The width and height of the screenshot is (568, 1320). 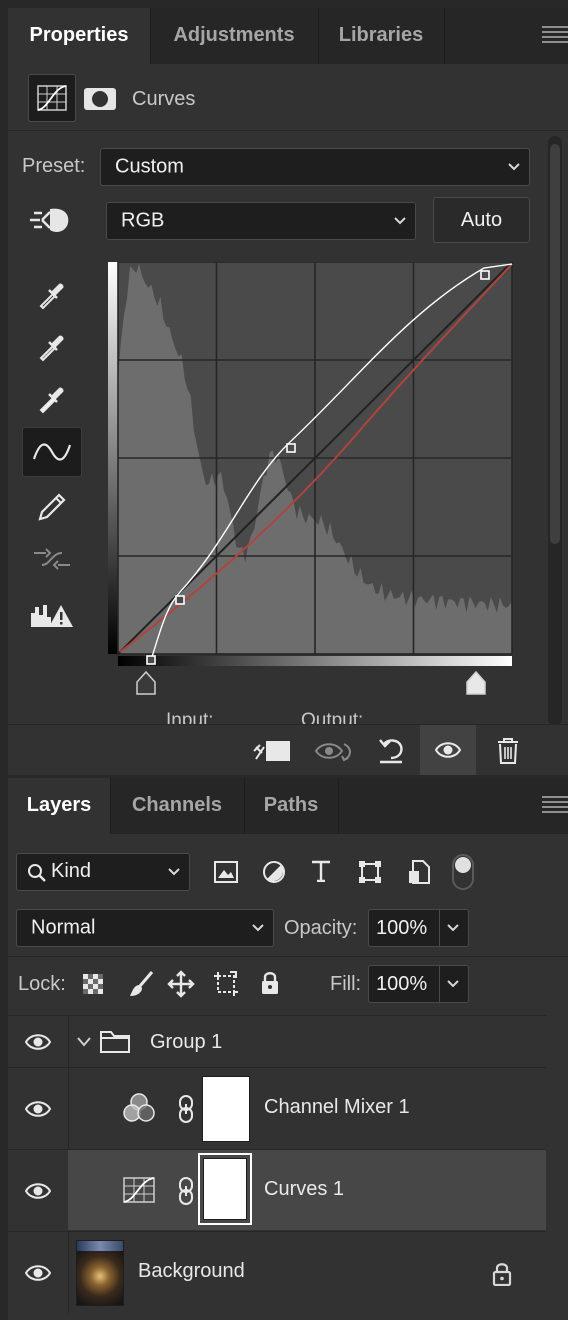 I want to click on layer-name: Background, so click(x=191, y=1271).